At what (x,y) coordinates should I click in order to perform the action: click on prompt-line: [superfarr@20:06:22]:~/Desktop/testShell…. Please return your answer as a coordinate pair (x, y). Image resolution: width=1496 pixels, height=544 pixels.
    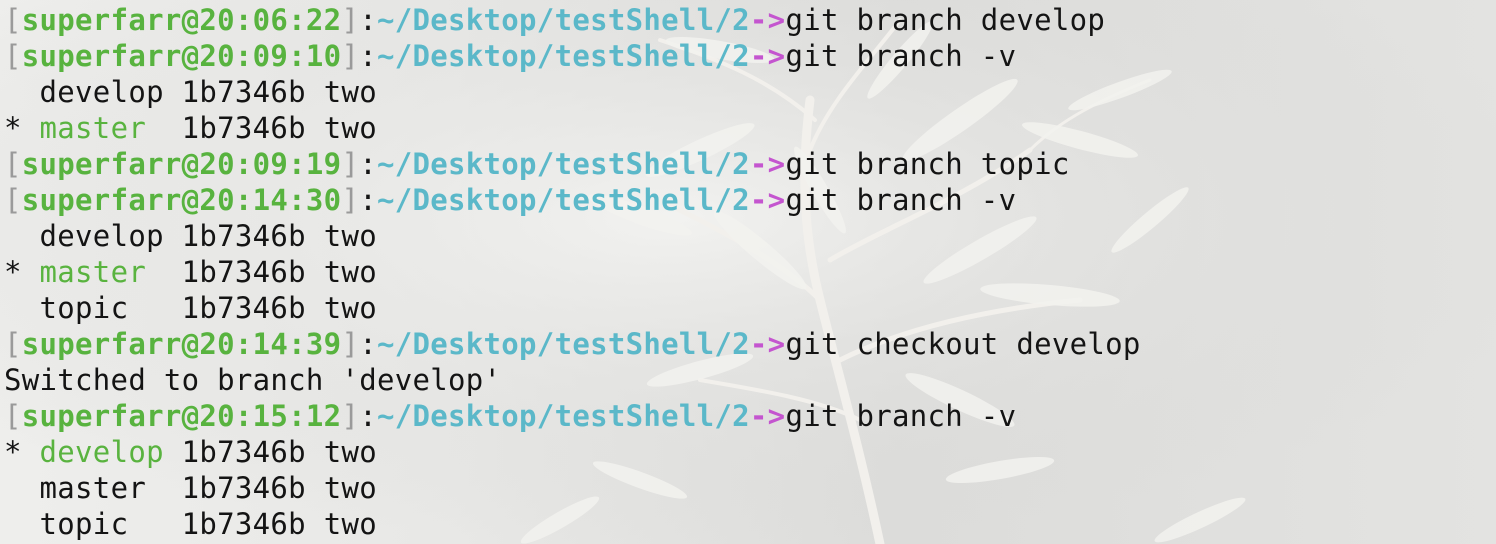
    Looking at the image, I should click on (555, 20).